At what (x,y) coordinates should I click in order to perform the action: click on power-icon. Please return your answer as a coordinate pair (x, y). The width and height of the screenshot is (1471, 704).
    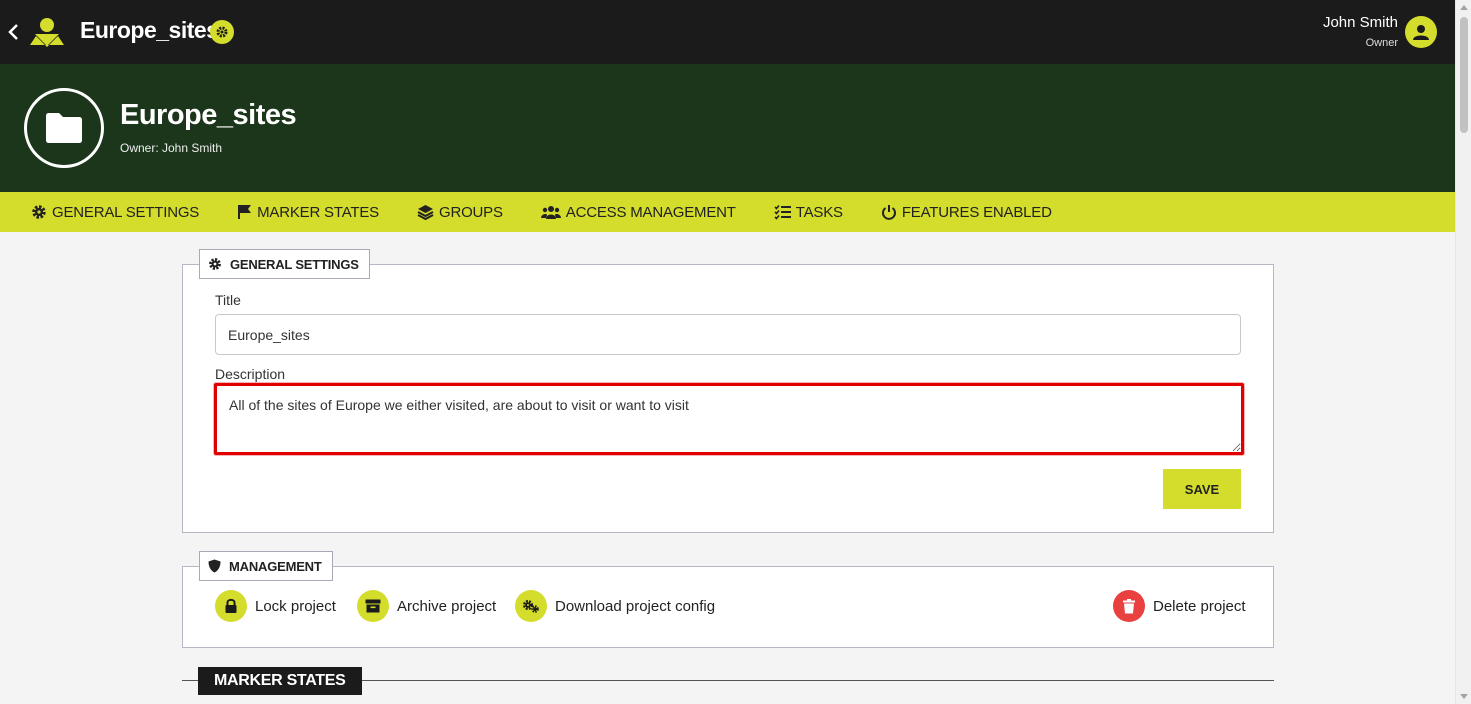
    Looking at the image, I should click on (888, 212).